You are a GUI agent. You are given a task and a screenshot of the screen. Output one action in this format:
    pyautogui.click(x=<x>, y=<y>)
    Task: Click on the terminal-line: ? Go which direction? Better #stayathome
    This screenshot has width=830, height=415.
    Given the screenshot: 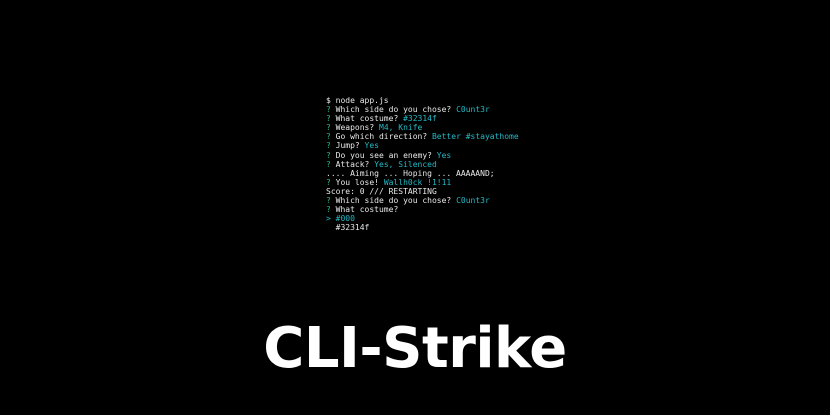 What is the action you would take?
    pyautogui.click(x=422, y=136)
    